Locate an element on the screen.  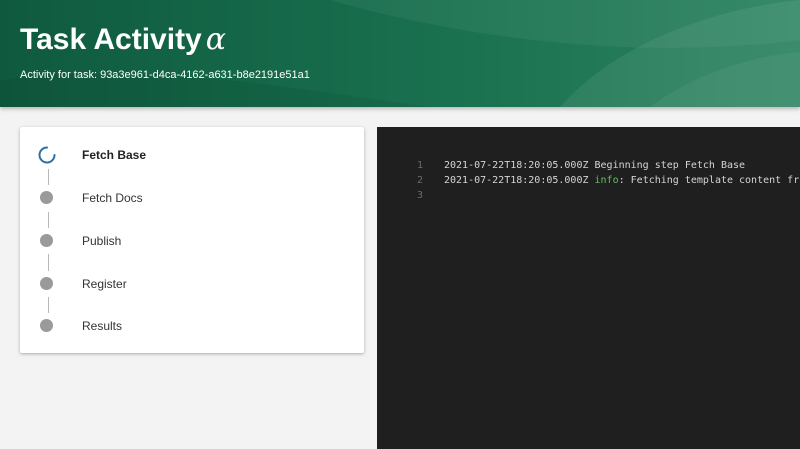
log-level: info is located at coordinates (606, 180).